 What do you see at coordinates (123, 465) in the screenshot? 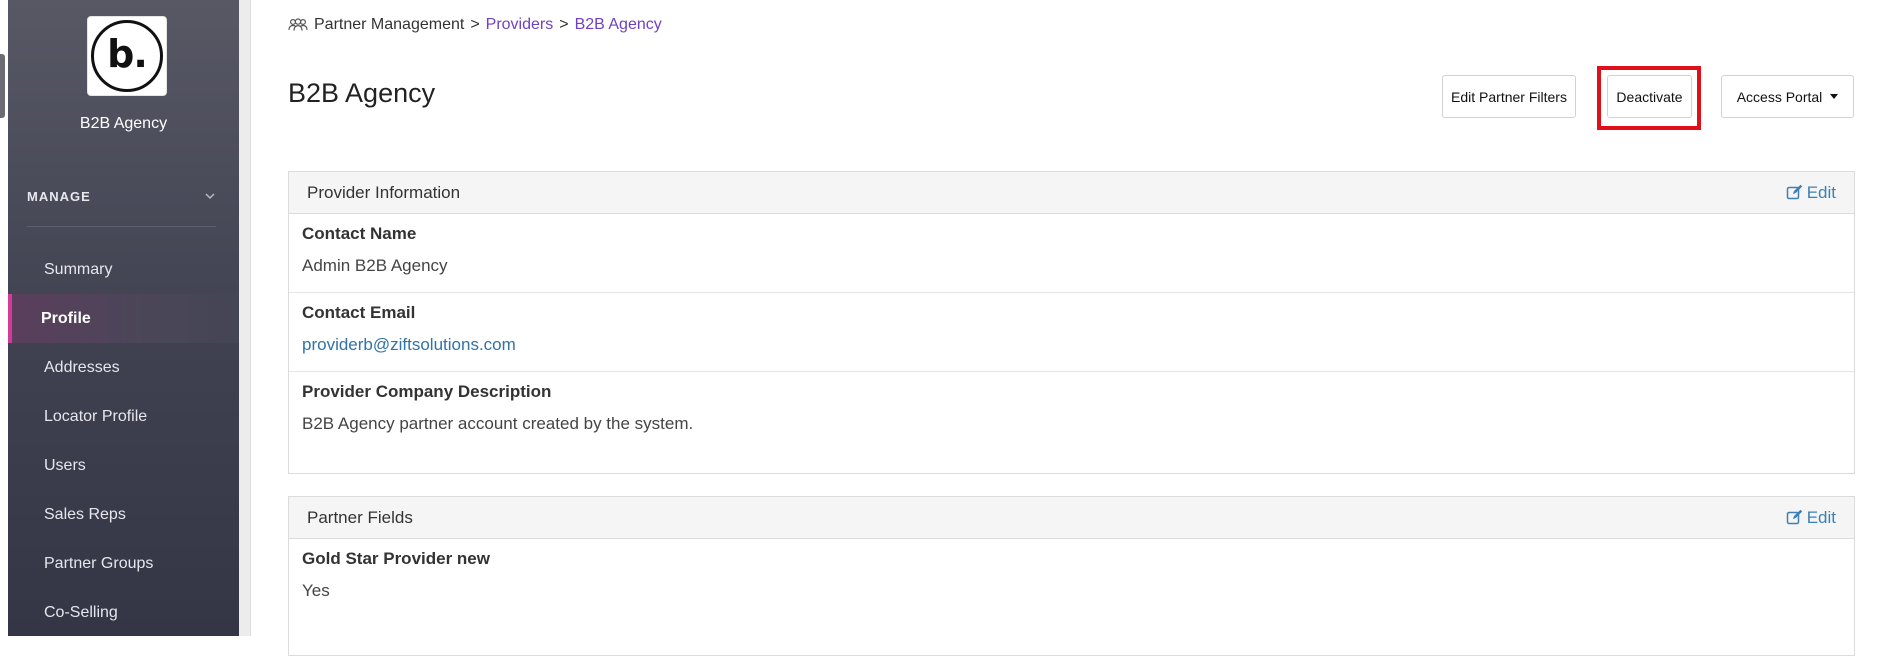
I see `sidebar-item-users: Users` at bounding box center [123, 465].